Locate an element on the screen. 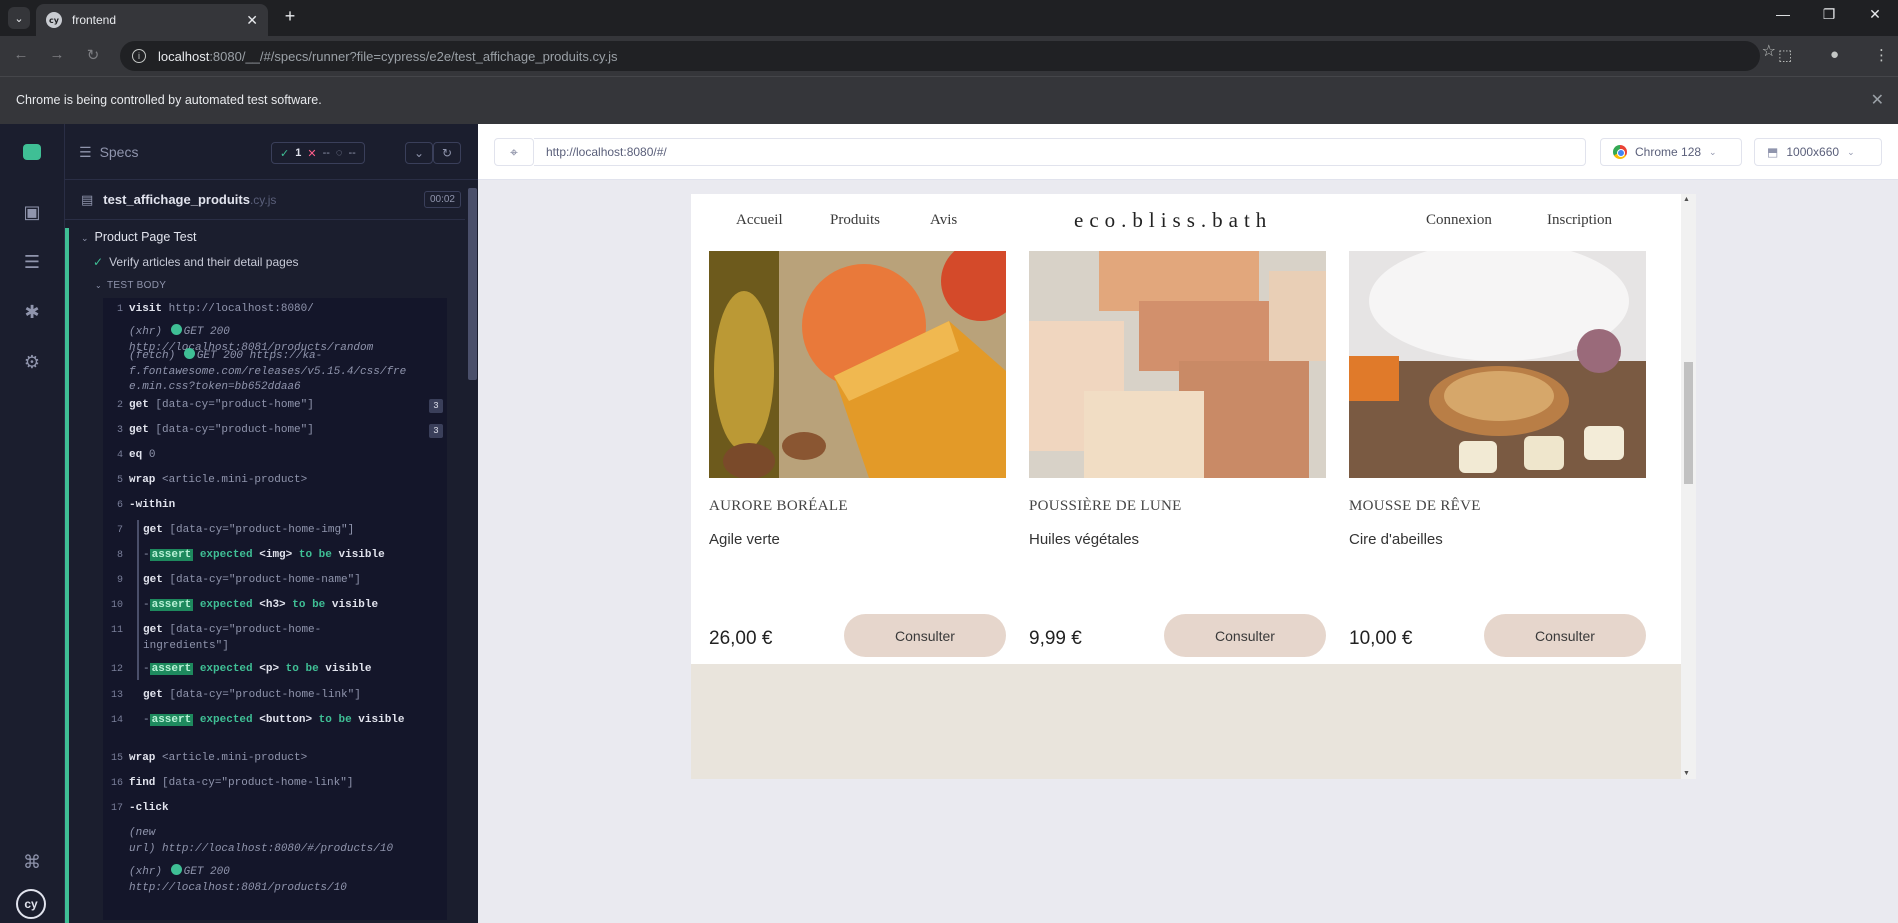 The height and width of the screenshot is (923, 1898). command-body: get [data-cy="product-home-name"] is located at coordinates (285, 581).